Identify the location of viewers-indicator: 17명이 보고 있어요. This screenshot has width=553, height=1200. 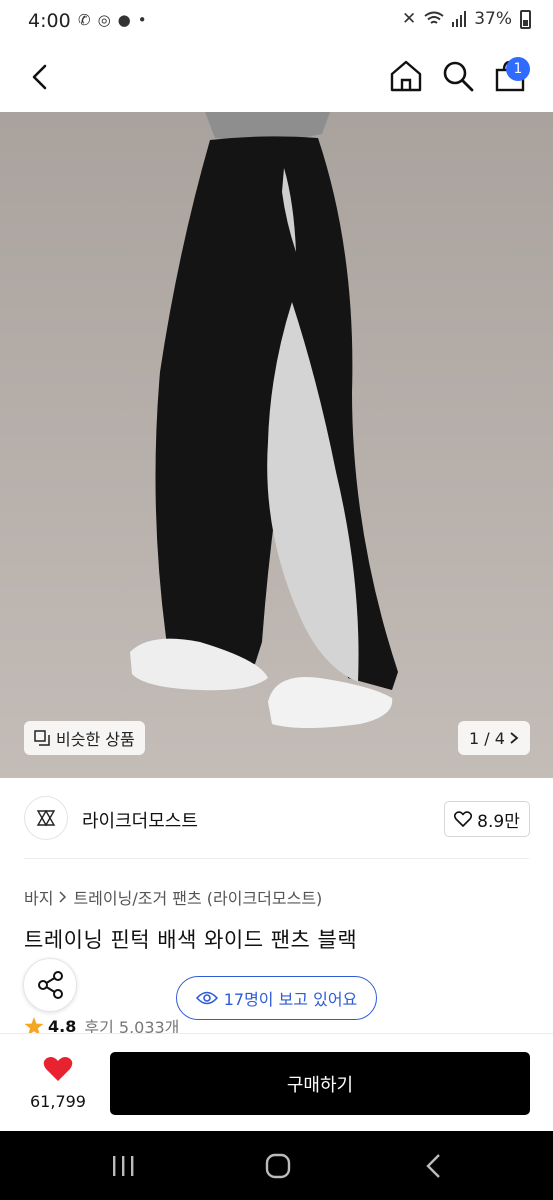
(276, 998).